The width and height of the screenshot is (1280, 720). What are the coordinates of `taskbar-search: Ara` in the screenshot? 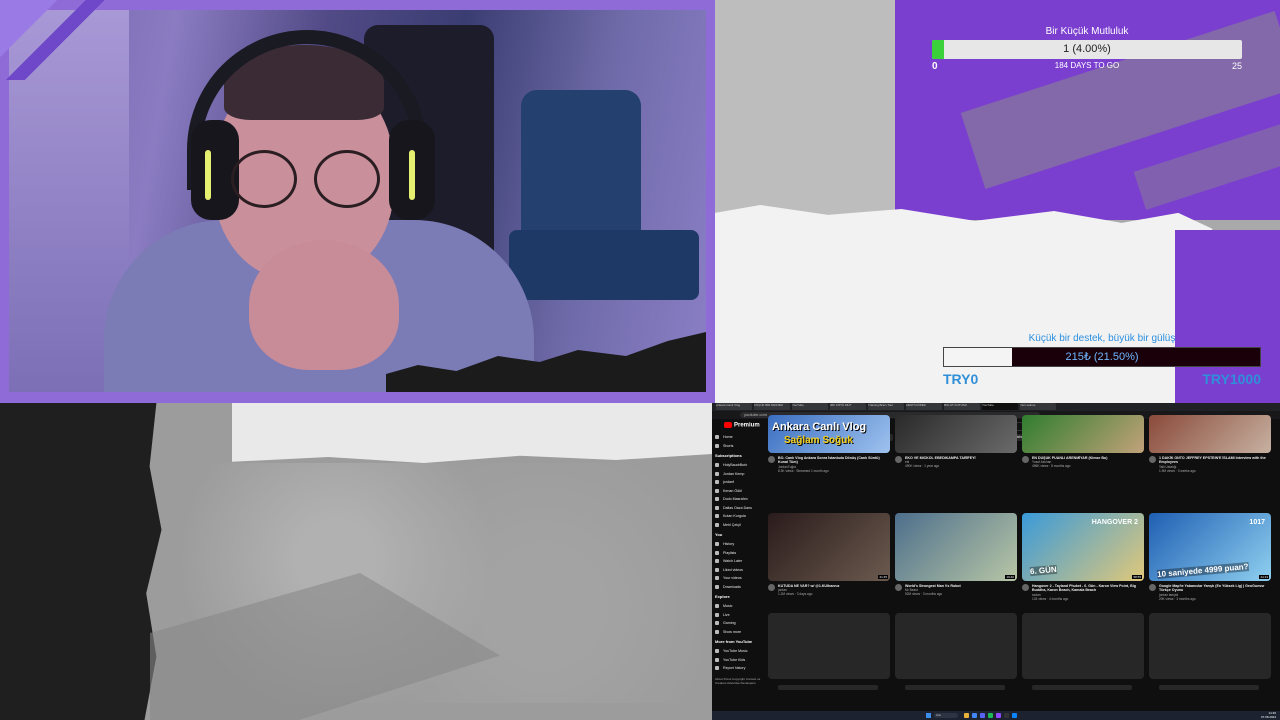 It's located at (946, 715).